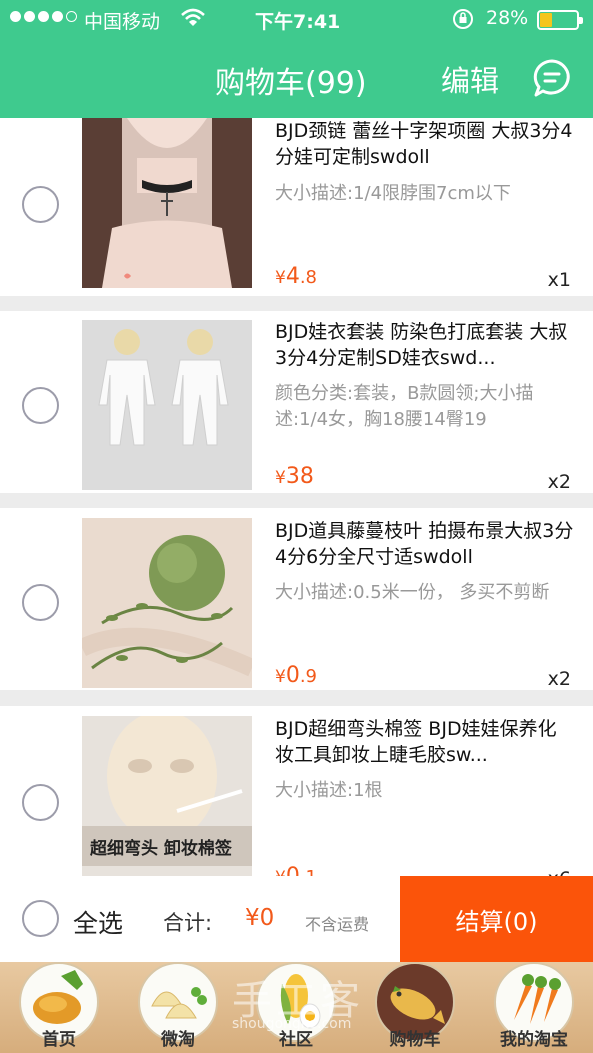  I want to click on total-label: 合计:, so click(188, 923).